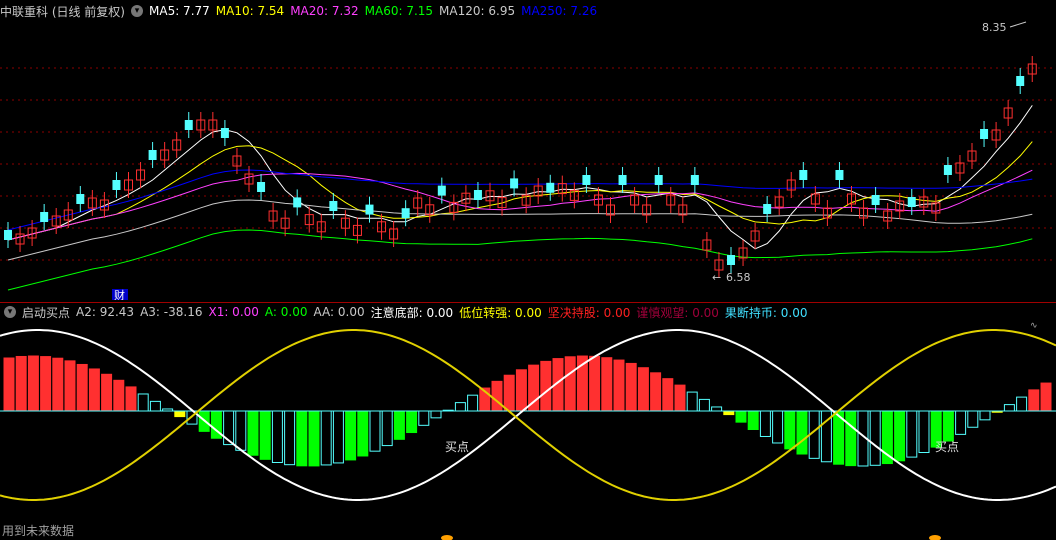 The width and height of the screenshot is (1056, 540). What do you see at coordinates (286, 312) in the screenshot?
I see `ind-a: A: 0.00` at bounding box center [286, 312].